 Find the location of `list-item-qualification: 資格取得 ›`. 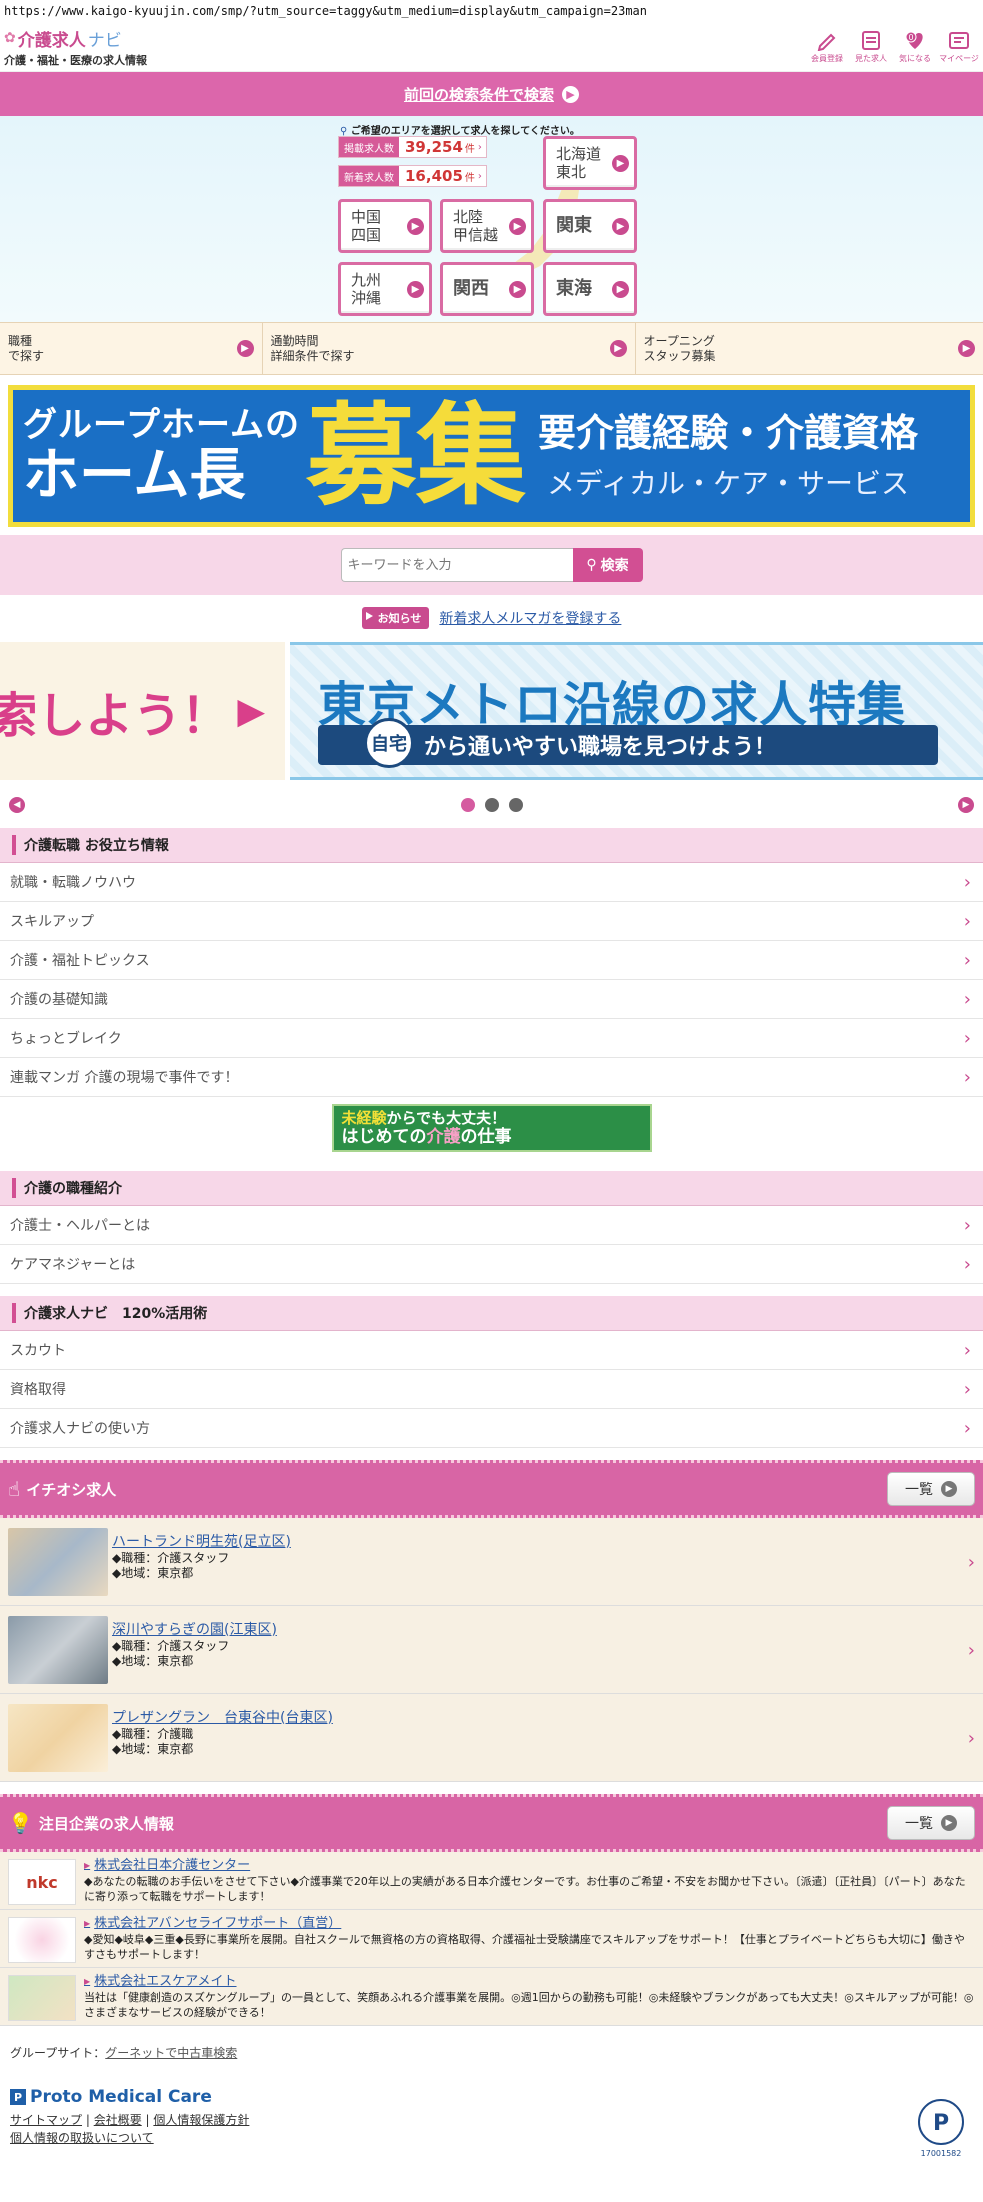

list-item-qualification: 資格取得 › is located at coordinates (491, 1389).